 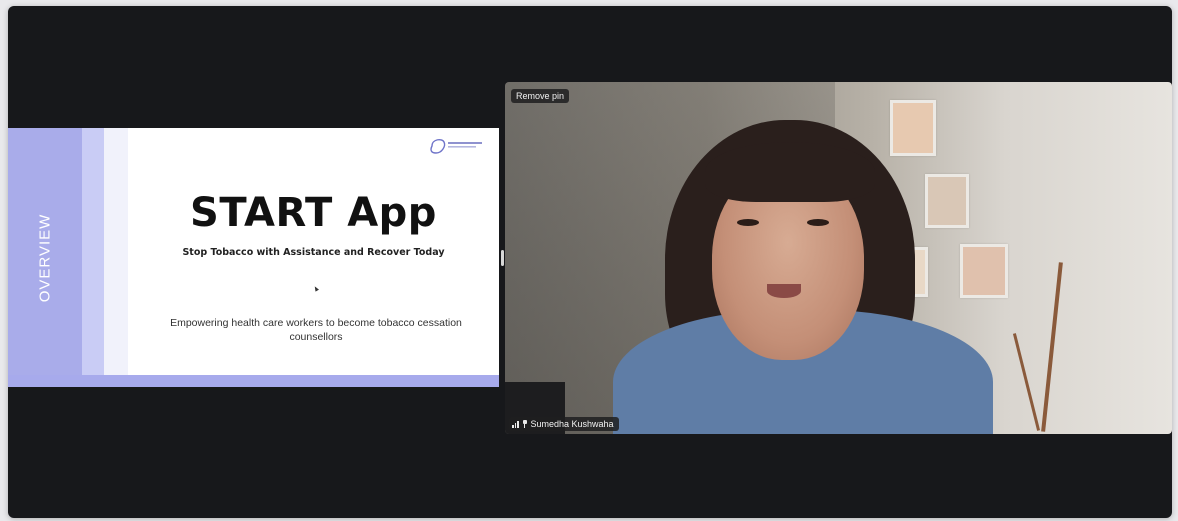 I want to click on slide-side-label: OVERVIEW, so click(x=45, y=258).